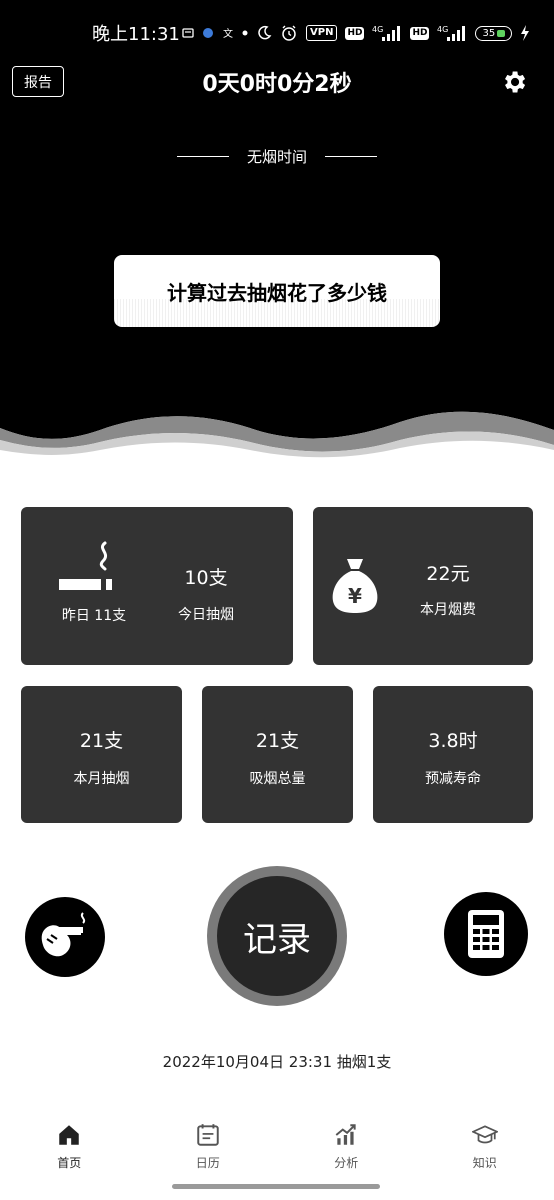 The image size is (554, 1200). Describe the element at coordinates (276, 1186) in the screenshot. I see `home-indicator` at that location.